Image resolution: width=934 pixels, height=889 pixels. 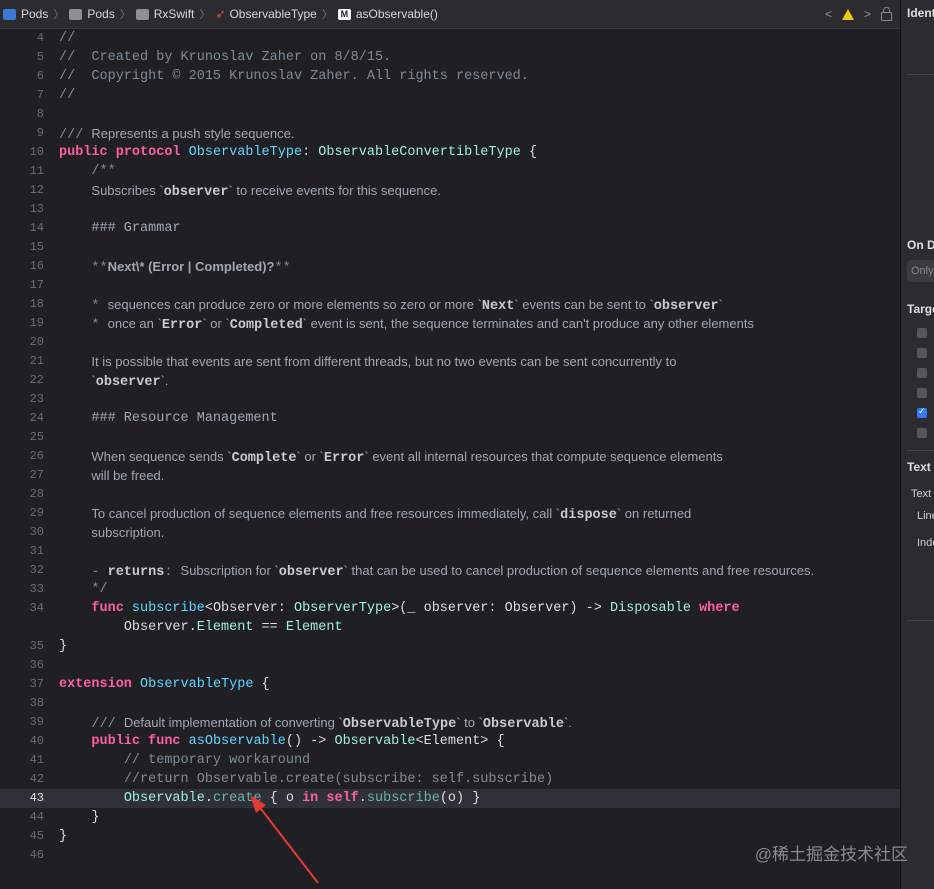 I want to click on code-line: 20, so click(x=36, y=342).